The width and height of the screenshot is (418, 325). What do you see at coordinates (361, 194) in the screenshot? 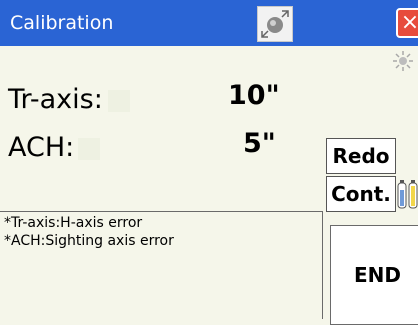
I see `cont-button: Cont.` at bounding box center [361, 194].